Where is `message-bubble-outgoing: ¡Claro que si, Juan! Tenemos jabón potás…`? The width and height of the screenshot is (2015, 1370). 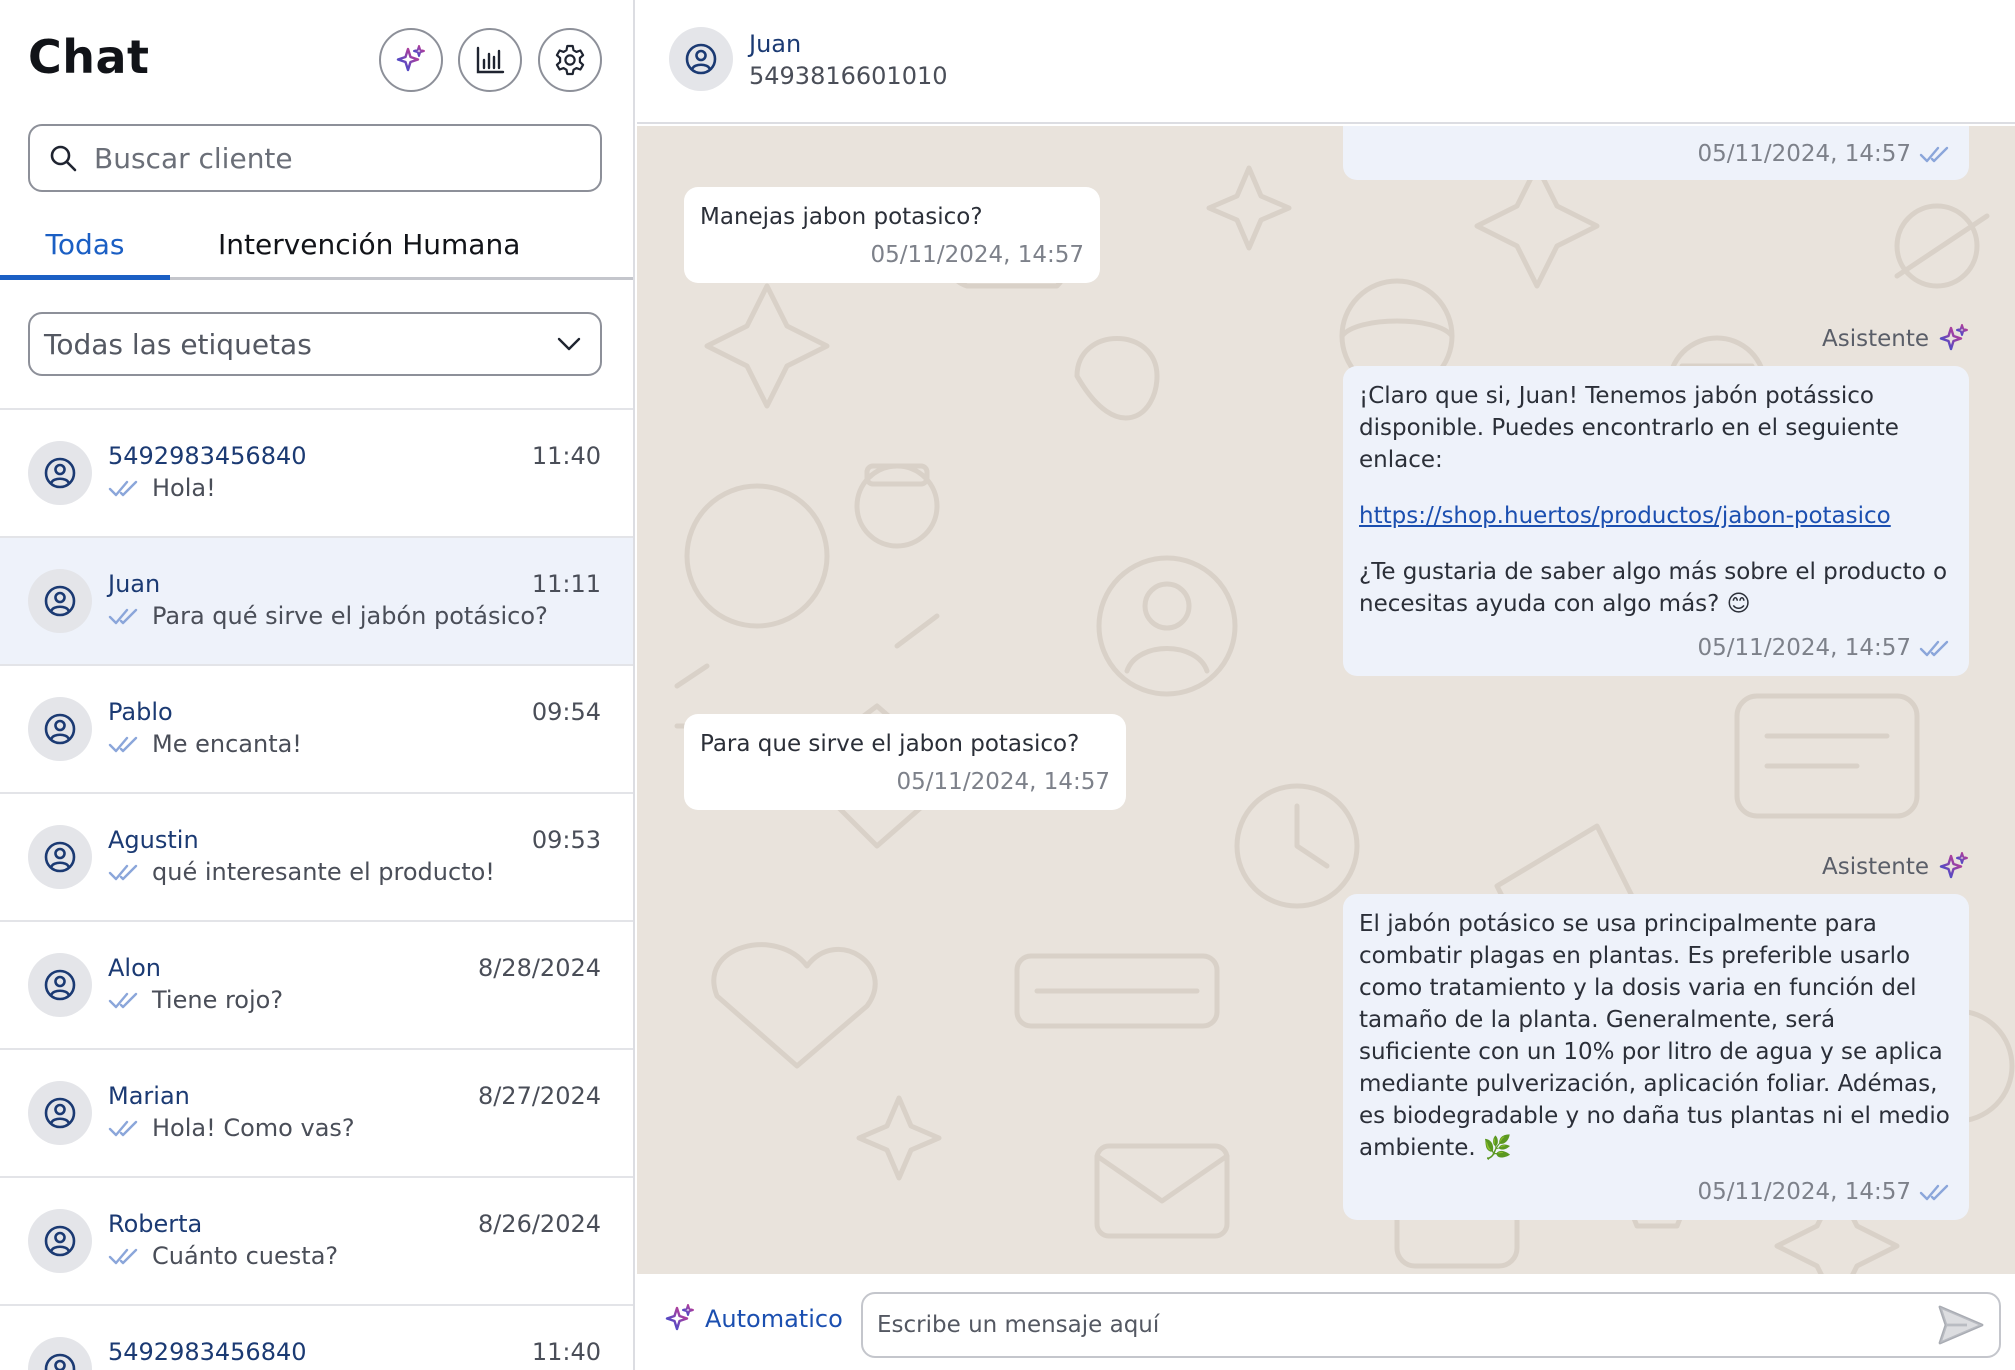 message-bubble-outgoing: ¡Claro que si, Juan! Tenemos jabón potás… is located at coordinates (1656, 521).